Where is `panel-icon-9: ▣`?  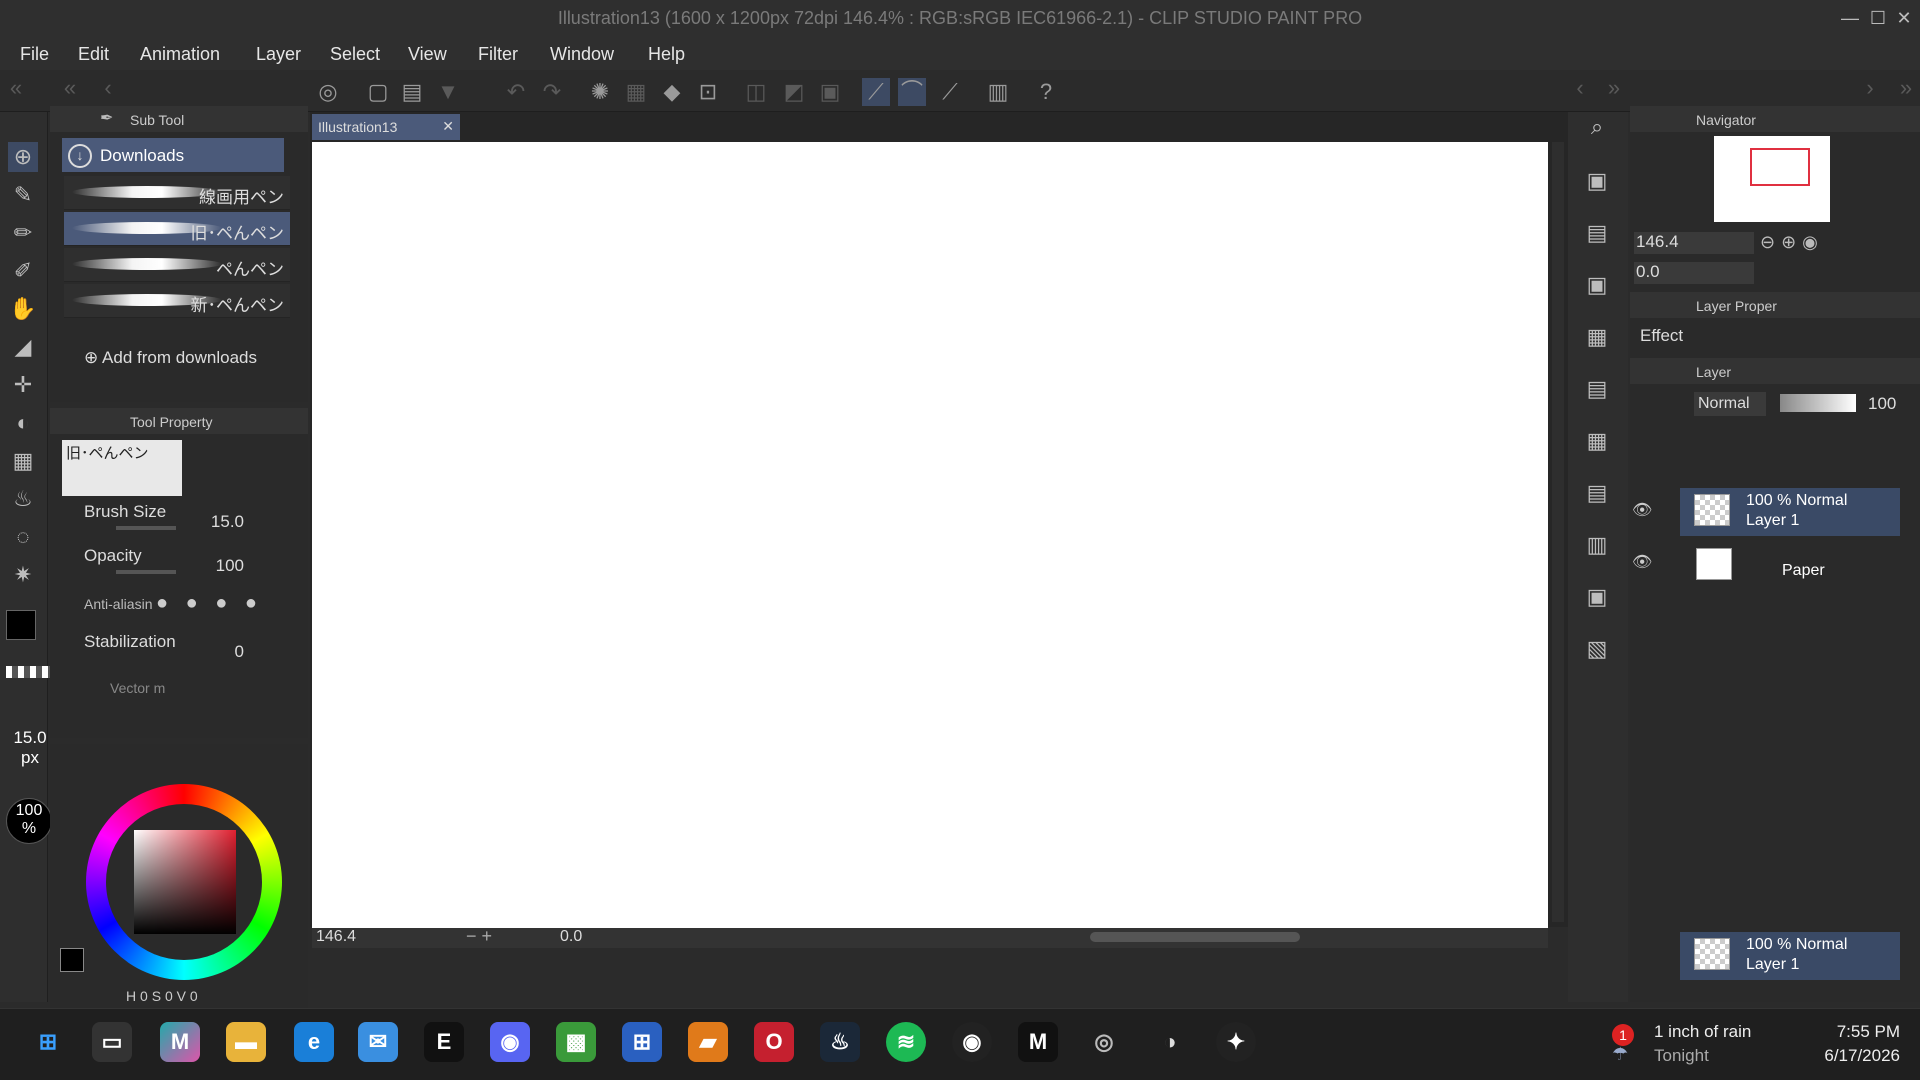
panel-icon-9: ▣ is located at coordinates (1597, 597).